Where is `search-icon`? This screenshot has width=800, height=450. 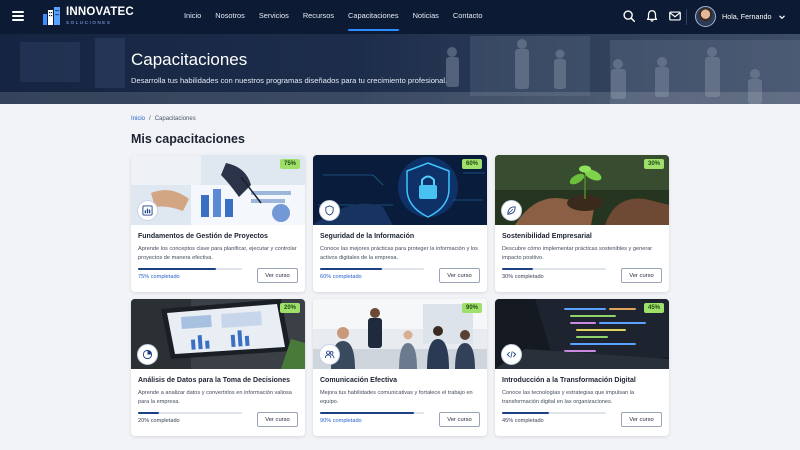
search-icon is located at coordinates (629, 16).